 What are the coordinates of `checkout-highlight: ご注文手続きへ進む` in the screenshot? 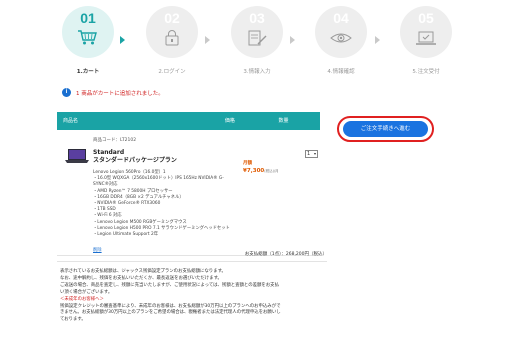 It's located at (385, 129).